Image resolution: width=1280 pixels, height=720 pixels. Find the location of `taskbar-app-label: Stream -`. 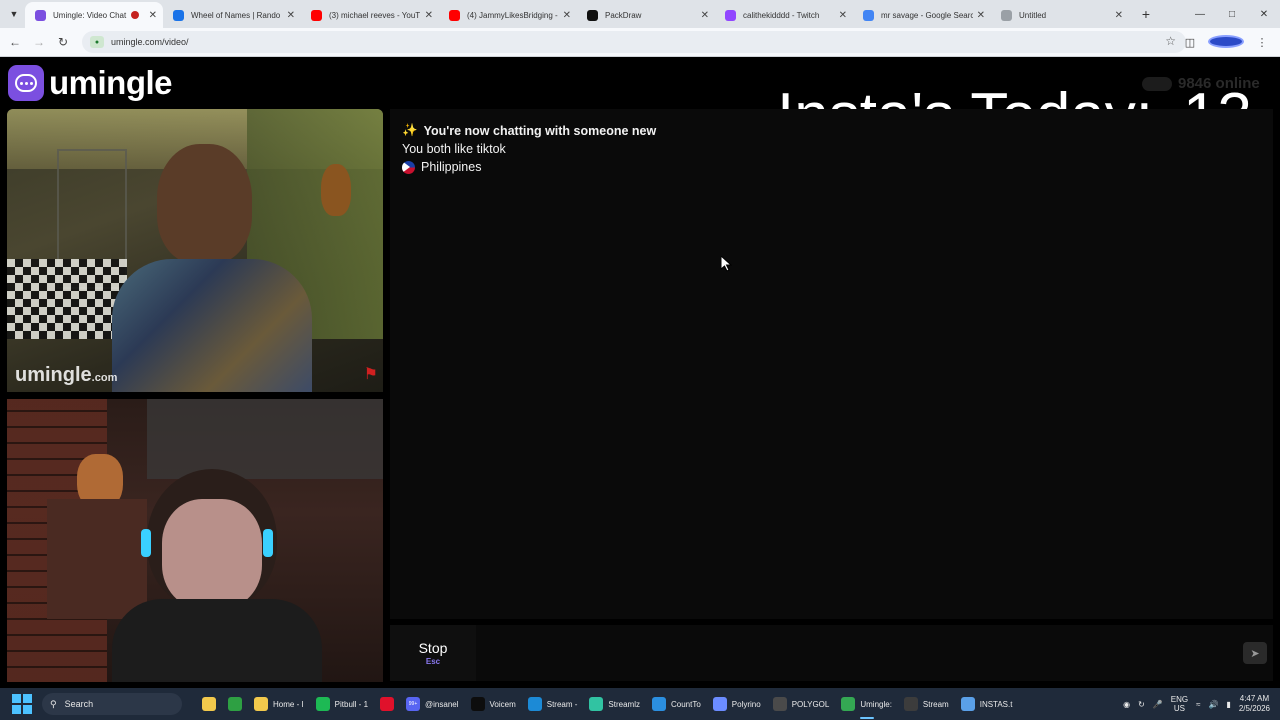

taskbar-app-label: Stream - is located at coordinates (562, 704).